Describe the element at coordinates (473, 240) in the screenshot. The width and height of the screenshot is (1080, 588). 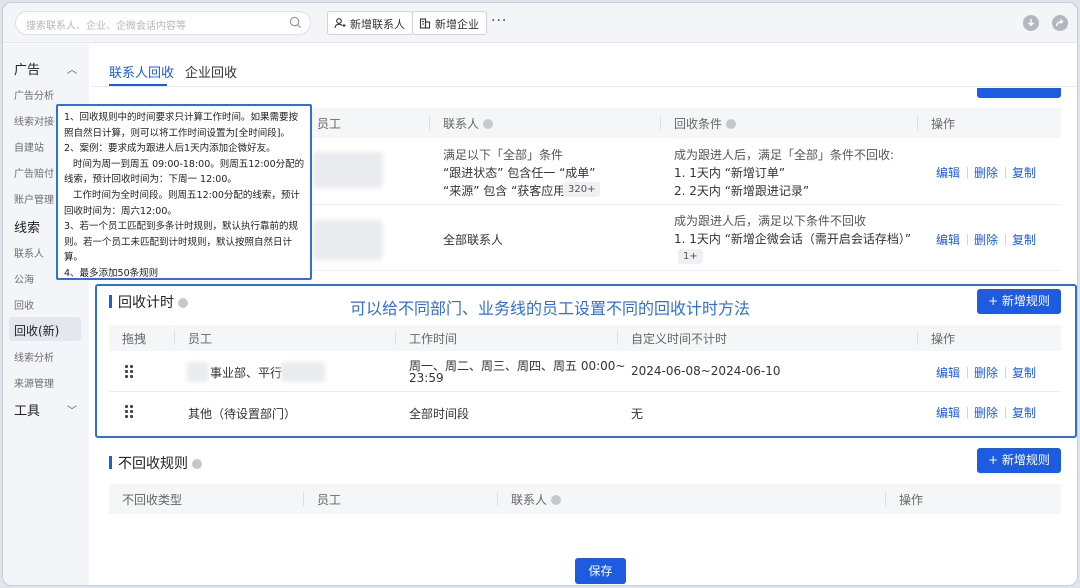
I see `contact-condition-line: 全部联系人` at that location.